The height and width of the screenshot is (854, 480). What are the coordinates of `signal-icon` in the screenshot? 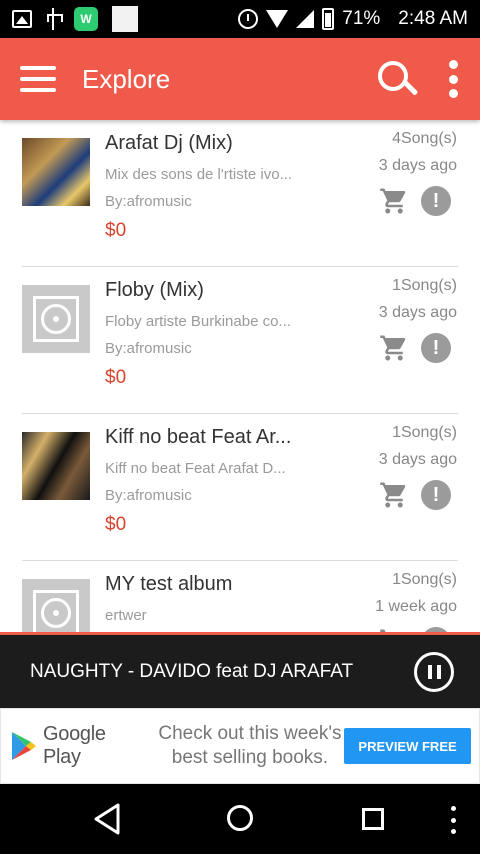 It's located at (305, 19).